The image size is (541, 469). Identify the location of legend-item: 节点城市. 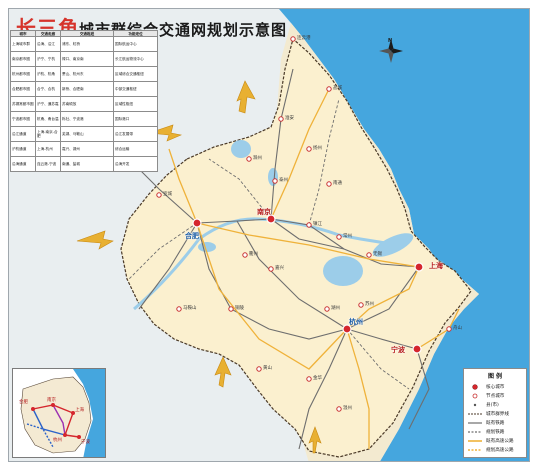
(495, 395).